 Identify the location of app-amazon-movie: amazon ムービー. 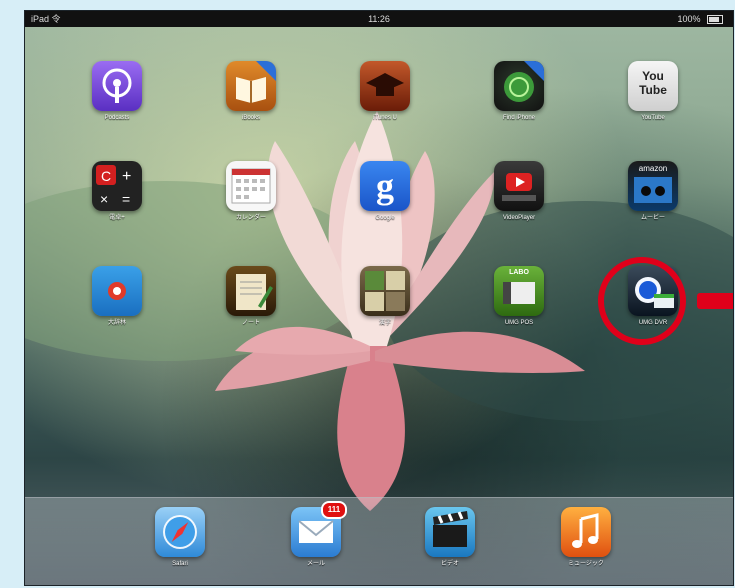
(653, 191).